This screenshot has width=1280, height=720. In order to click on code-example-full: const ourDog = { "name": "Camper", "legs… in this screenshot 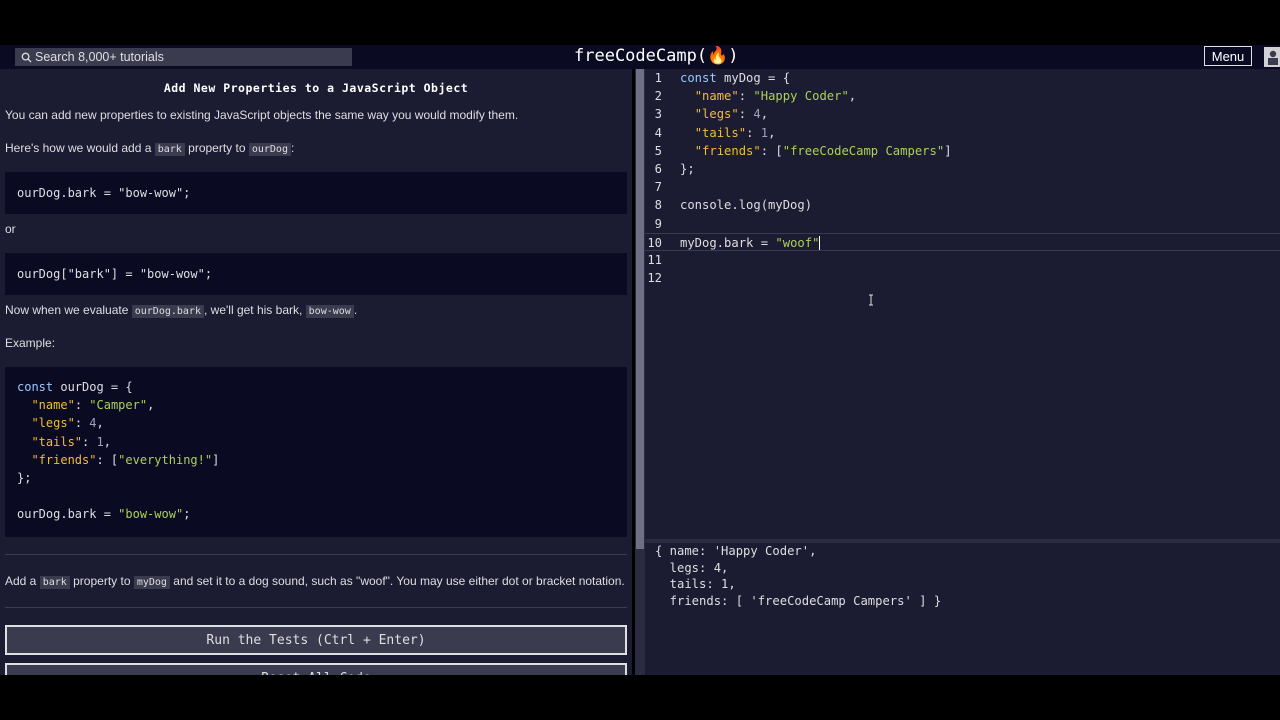, I will do `click(316, 452)`.